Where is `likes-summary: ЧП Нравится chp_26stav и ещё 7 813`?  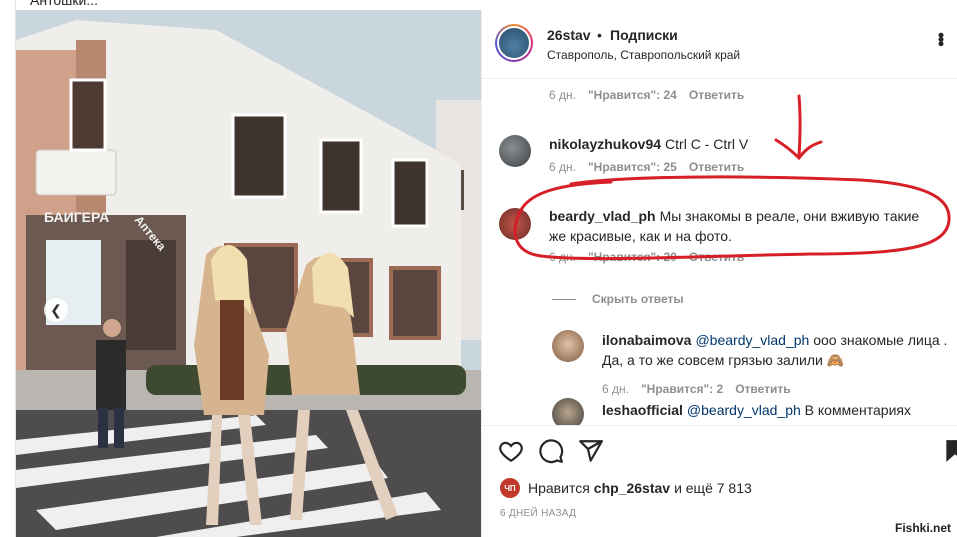 likes-summary: ЧП Нравится chp_26stav и ещё 7 813 is located at coordinates (626, 488).